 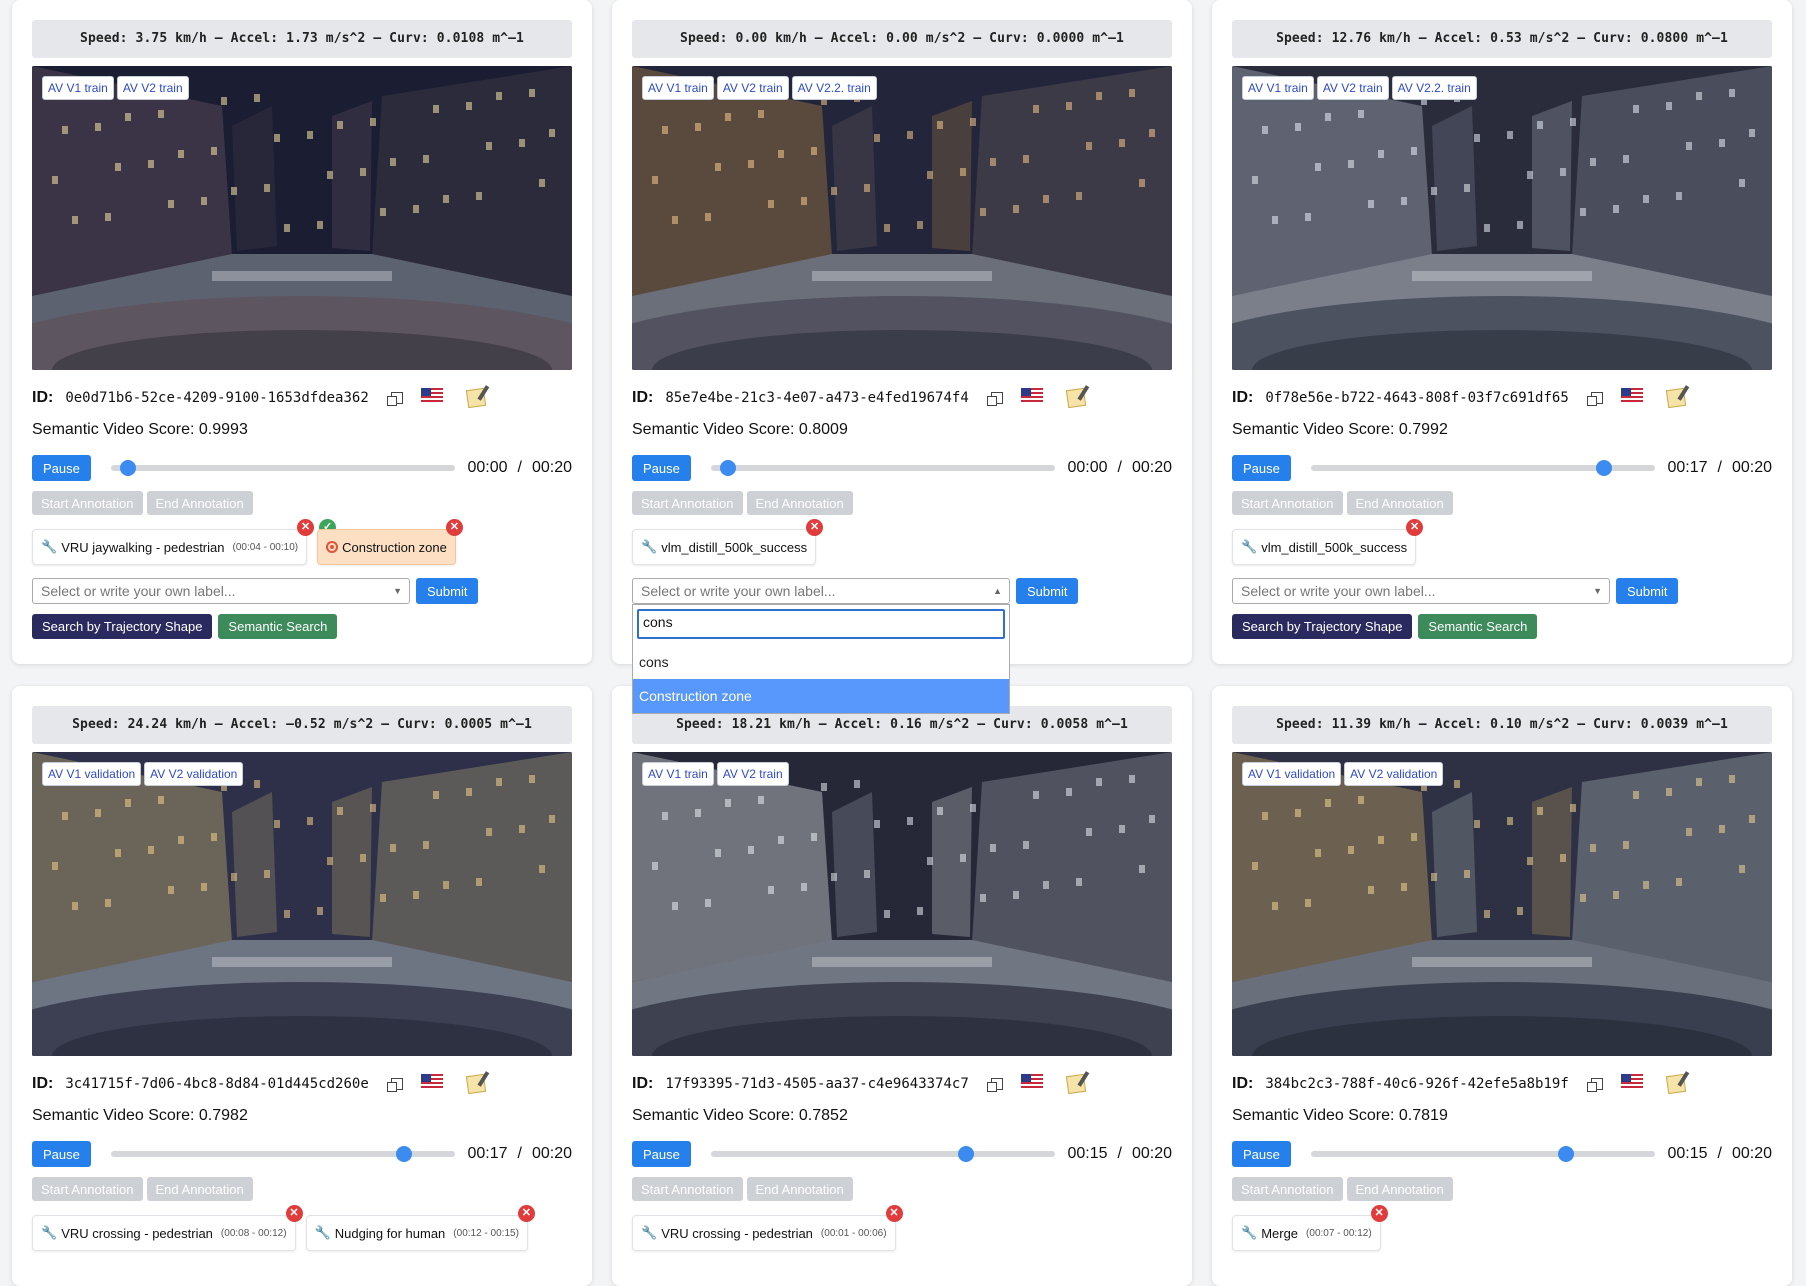 I want to click on id-row: ID: 384bc2c3-788f-40c6-926f-42efe5a8b19f, so click(x=1502, y=1084).